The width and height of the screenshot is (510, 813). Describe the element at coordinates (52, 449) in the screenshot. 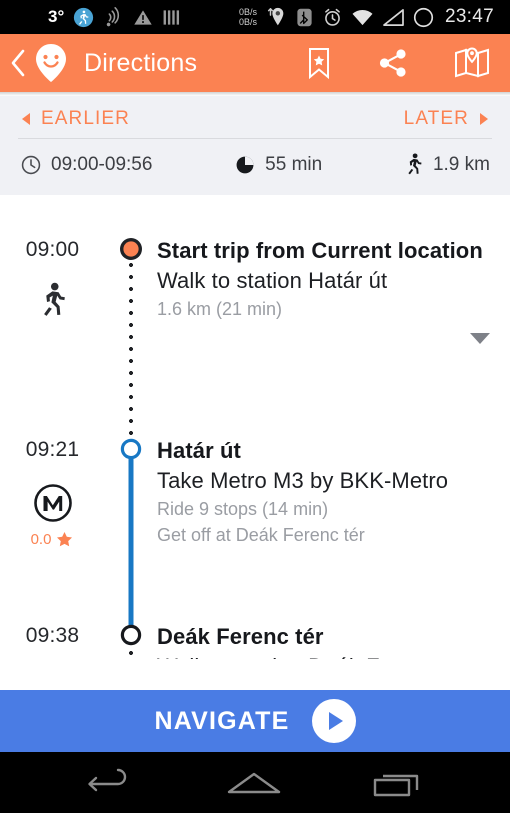

I see `step-time: 09:21` at that location.